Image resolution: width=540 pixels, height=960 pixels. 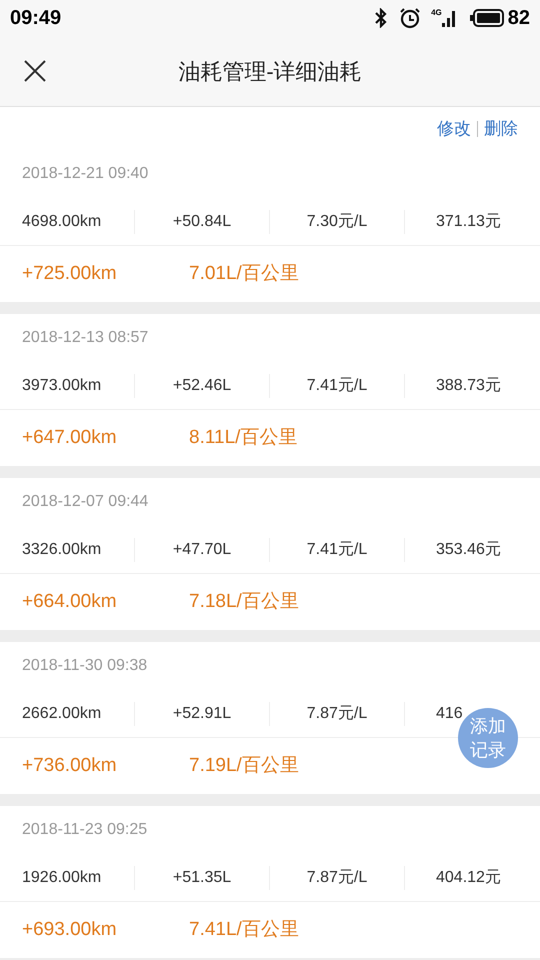 What do you see at coordinates (202, 714) in the screenshot?
I see `fuel-amount: +52.91L` at bounding box center [202, 714].